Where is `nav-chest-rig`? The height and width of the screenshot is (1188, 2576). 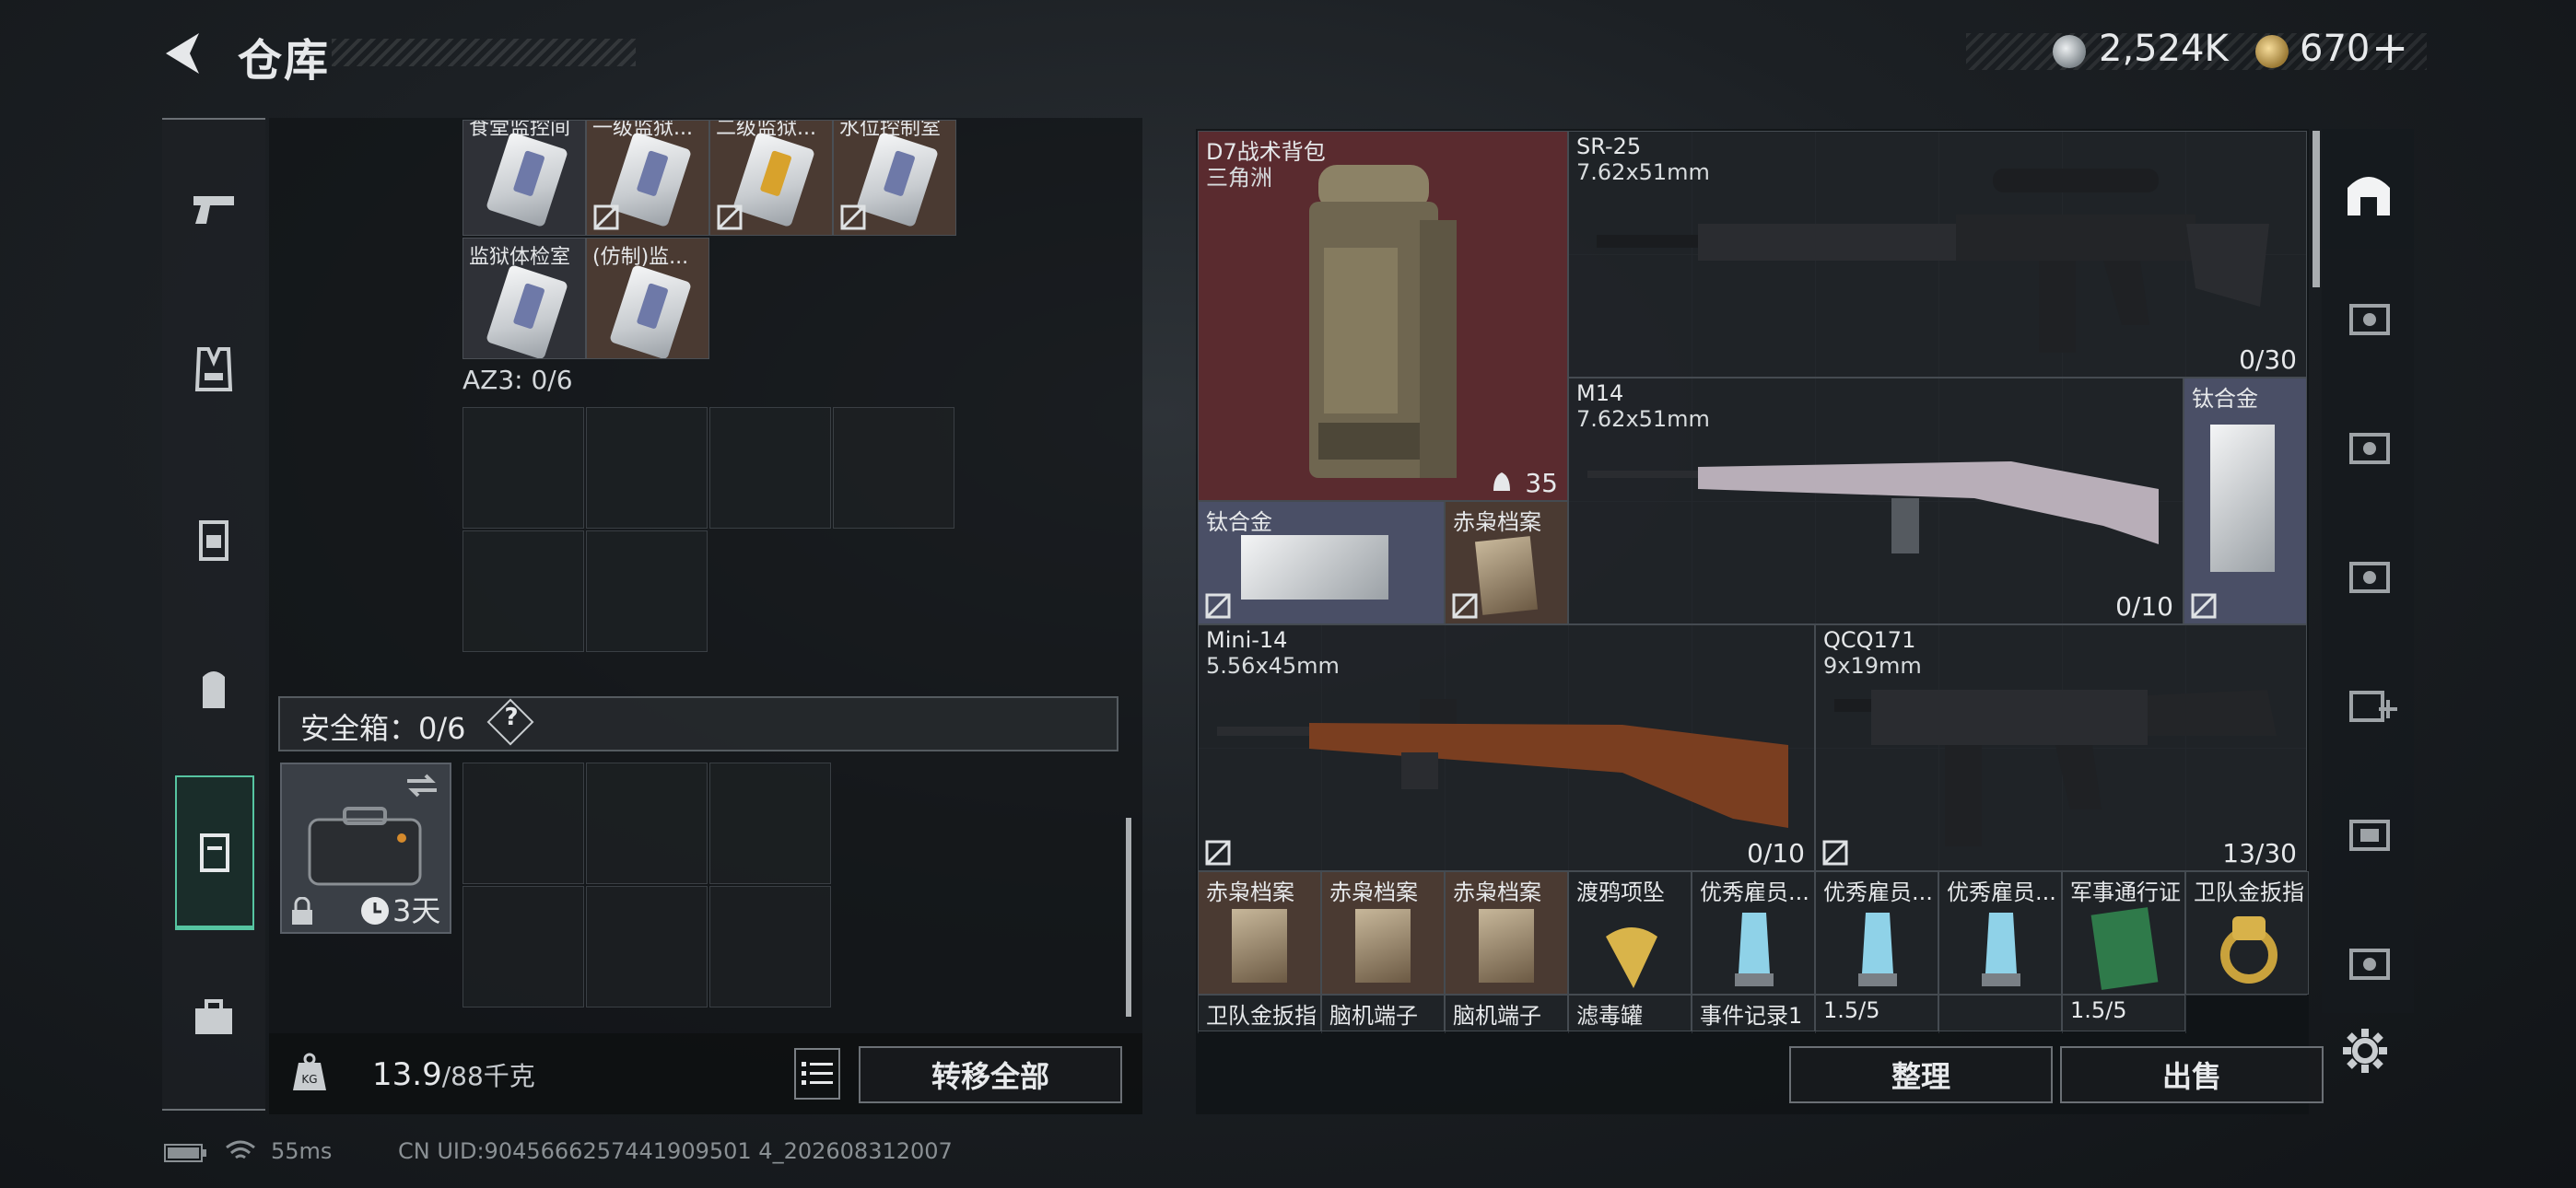
nav-chest-rig is located at coordinates (213, 538).